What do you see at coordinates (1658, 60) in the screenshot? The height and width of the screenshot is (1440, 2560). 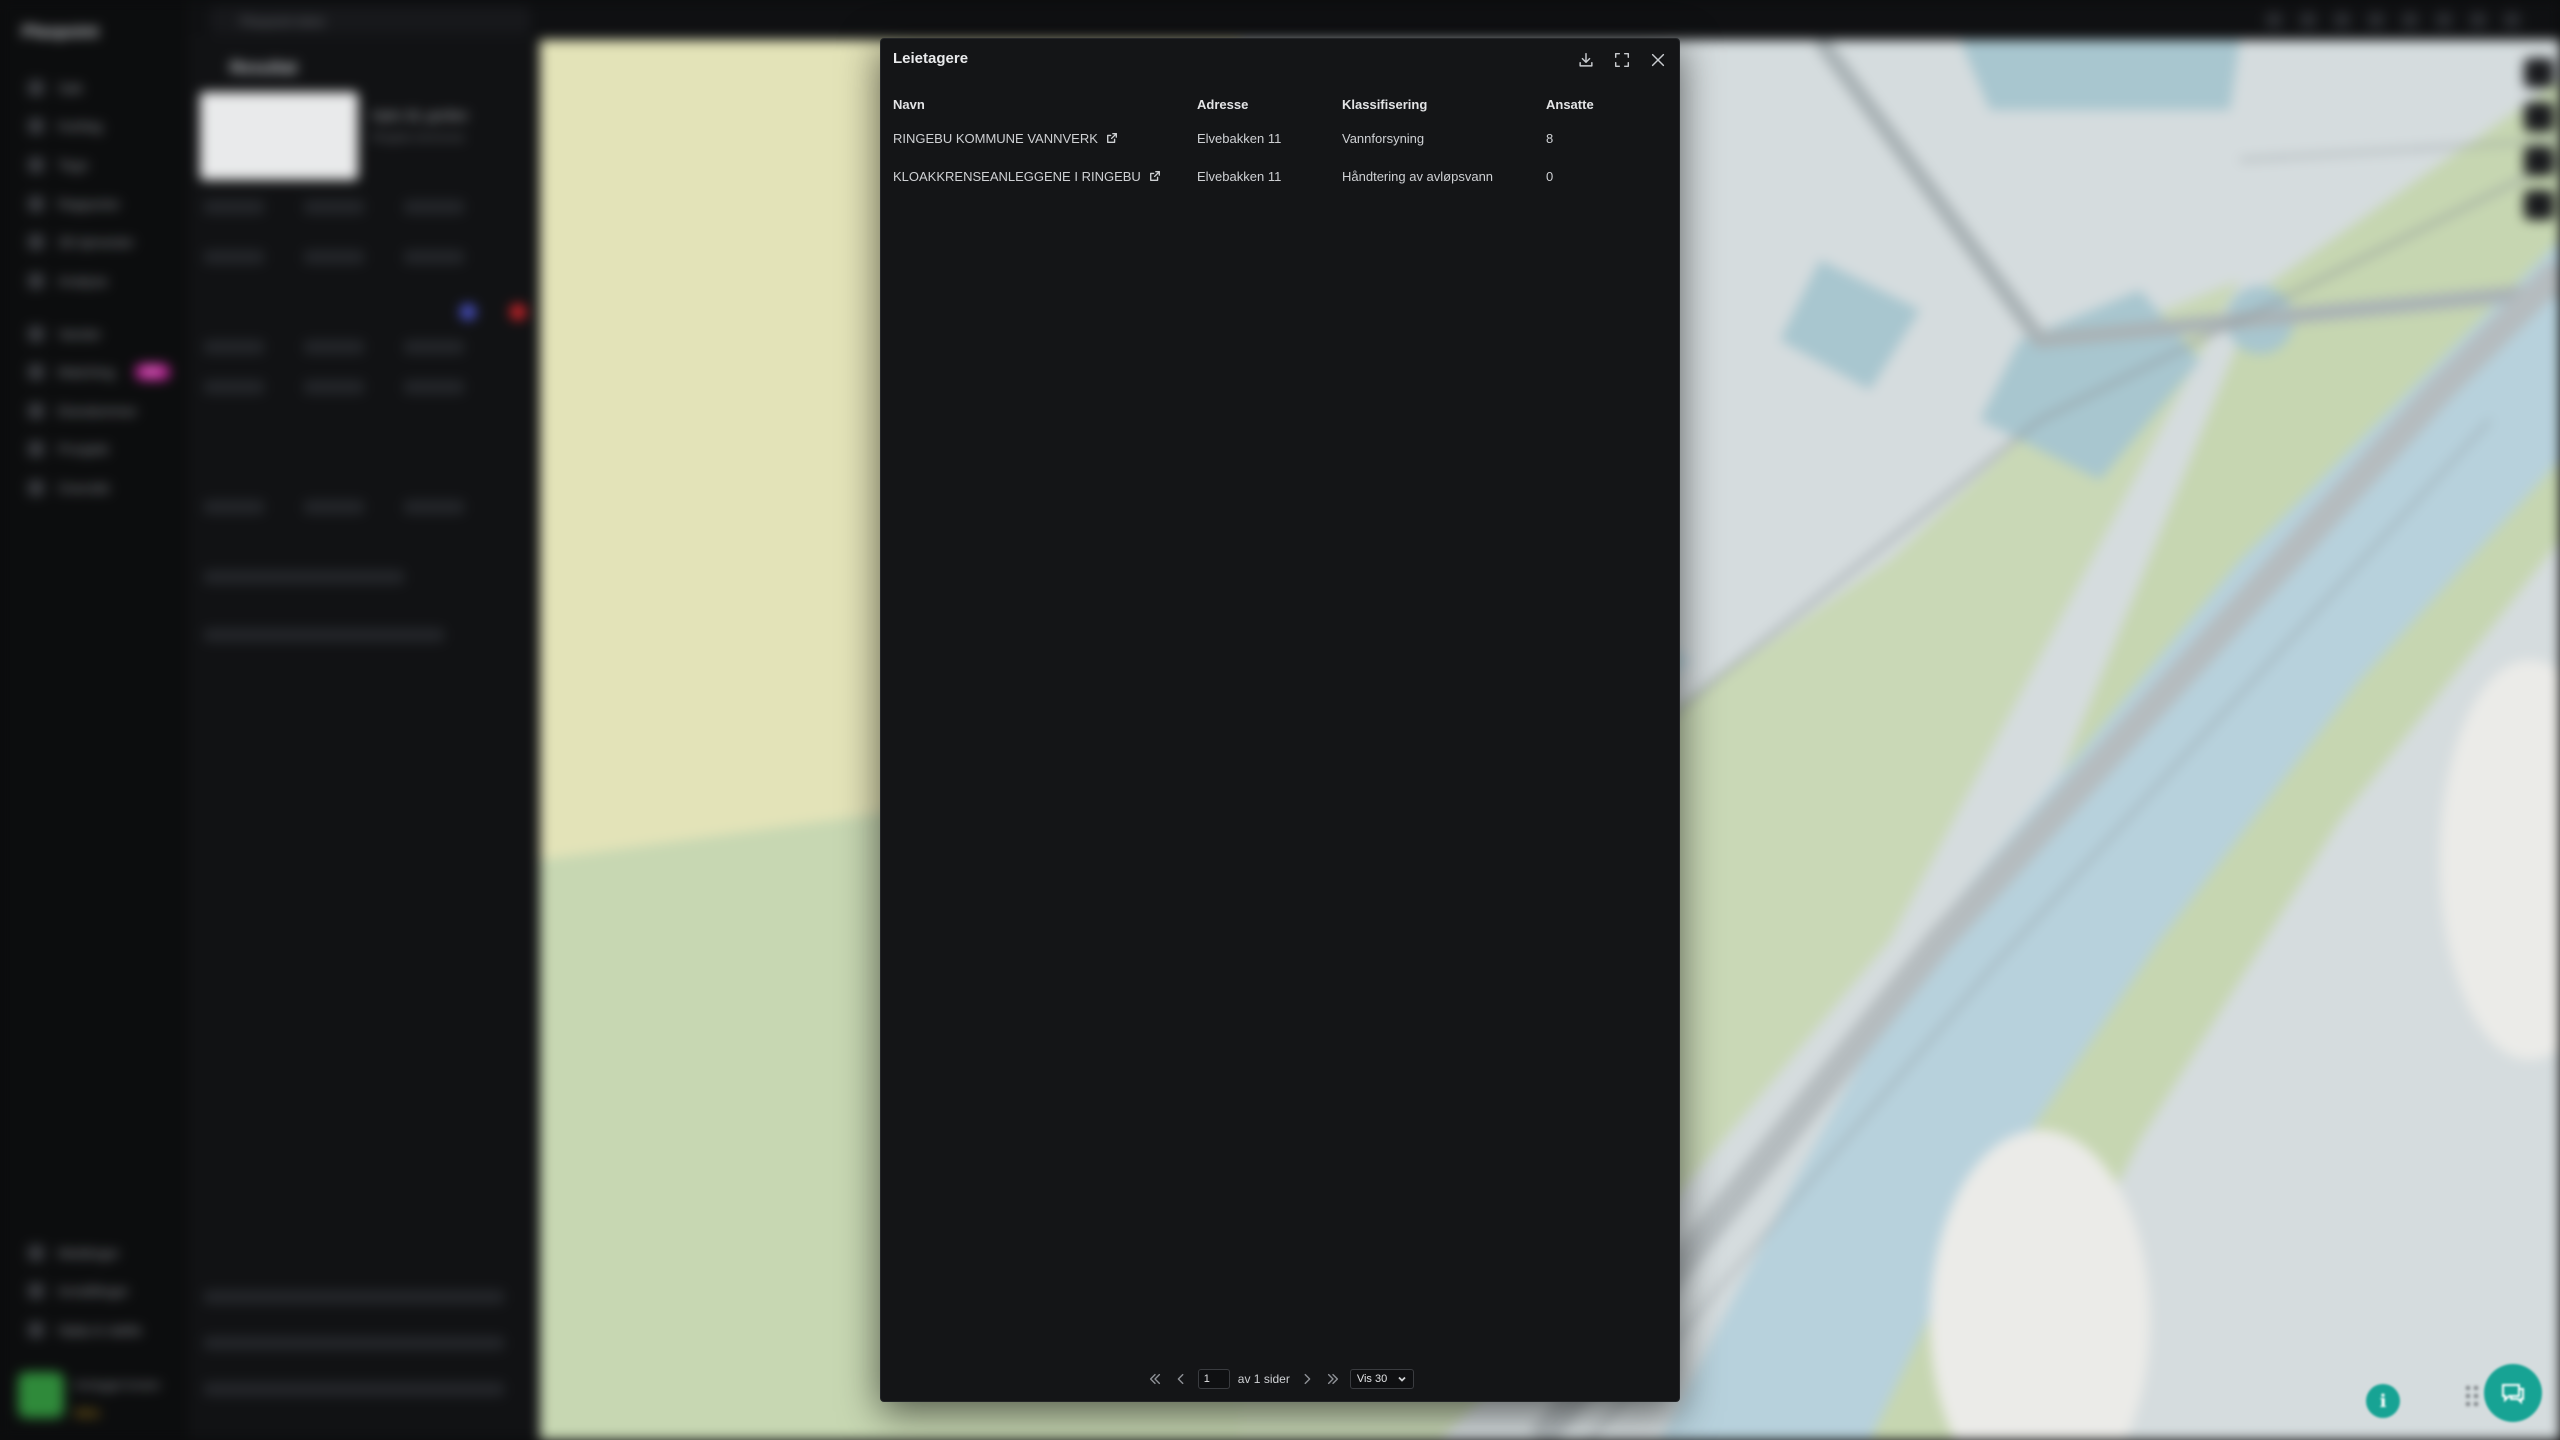 I see `close-button` at bounding box center [1658, 60].